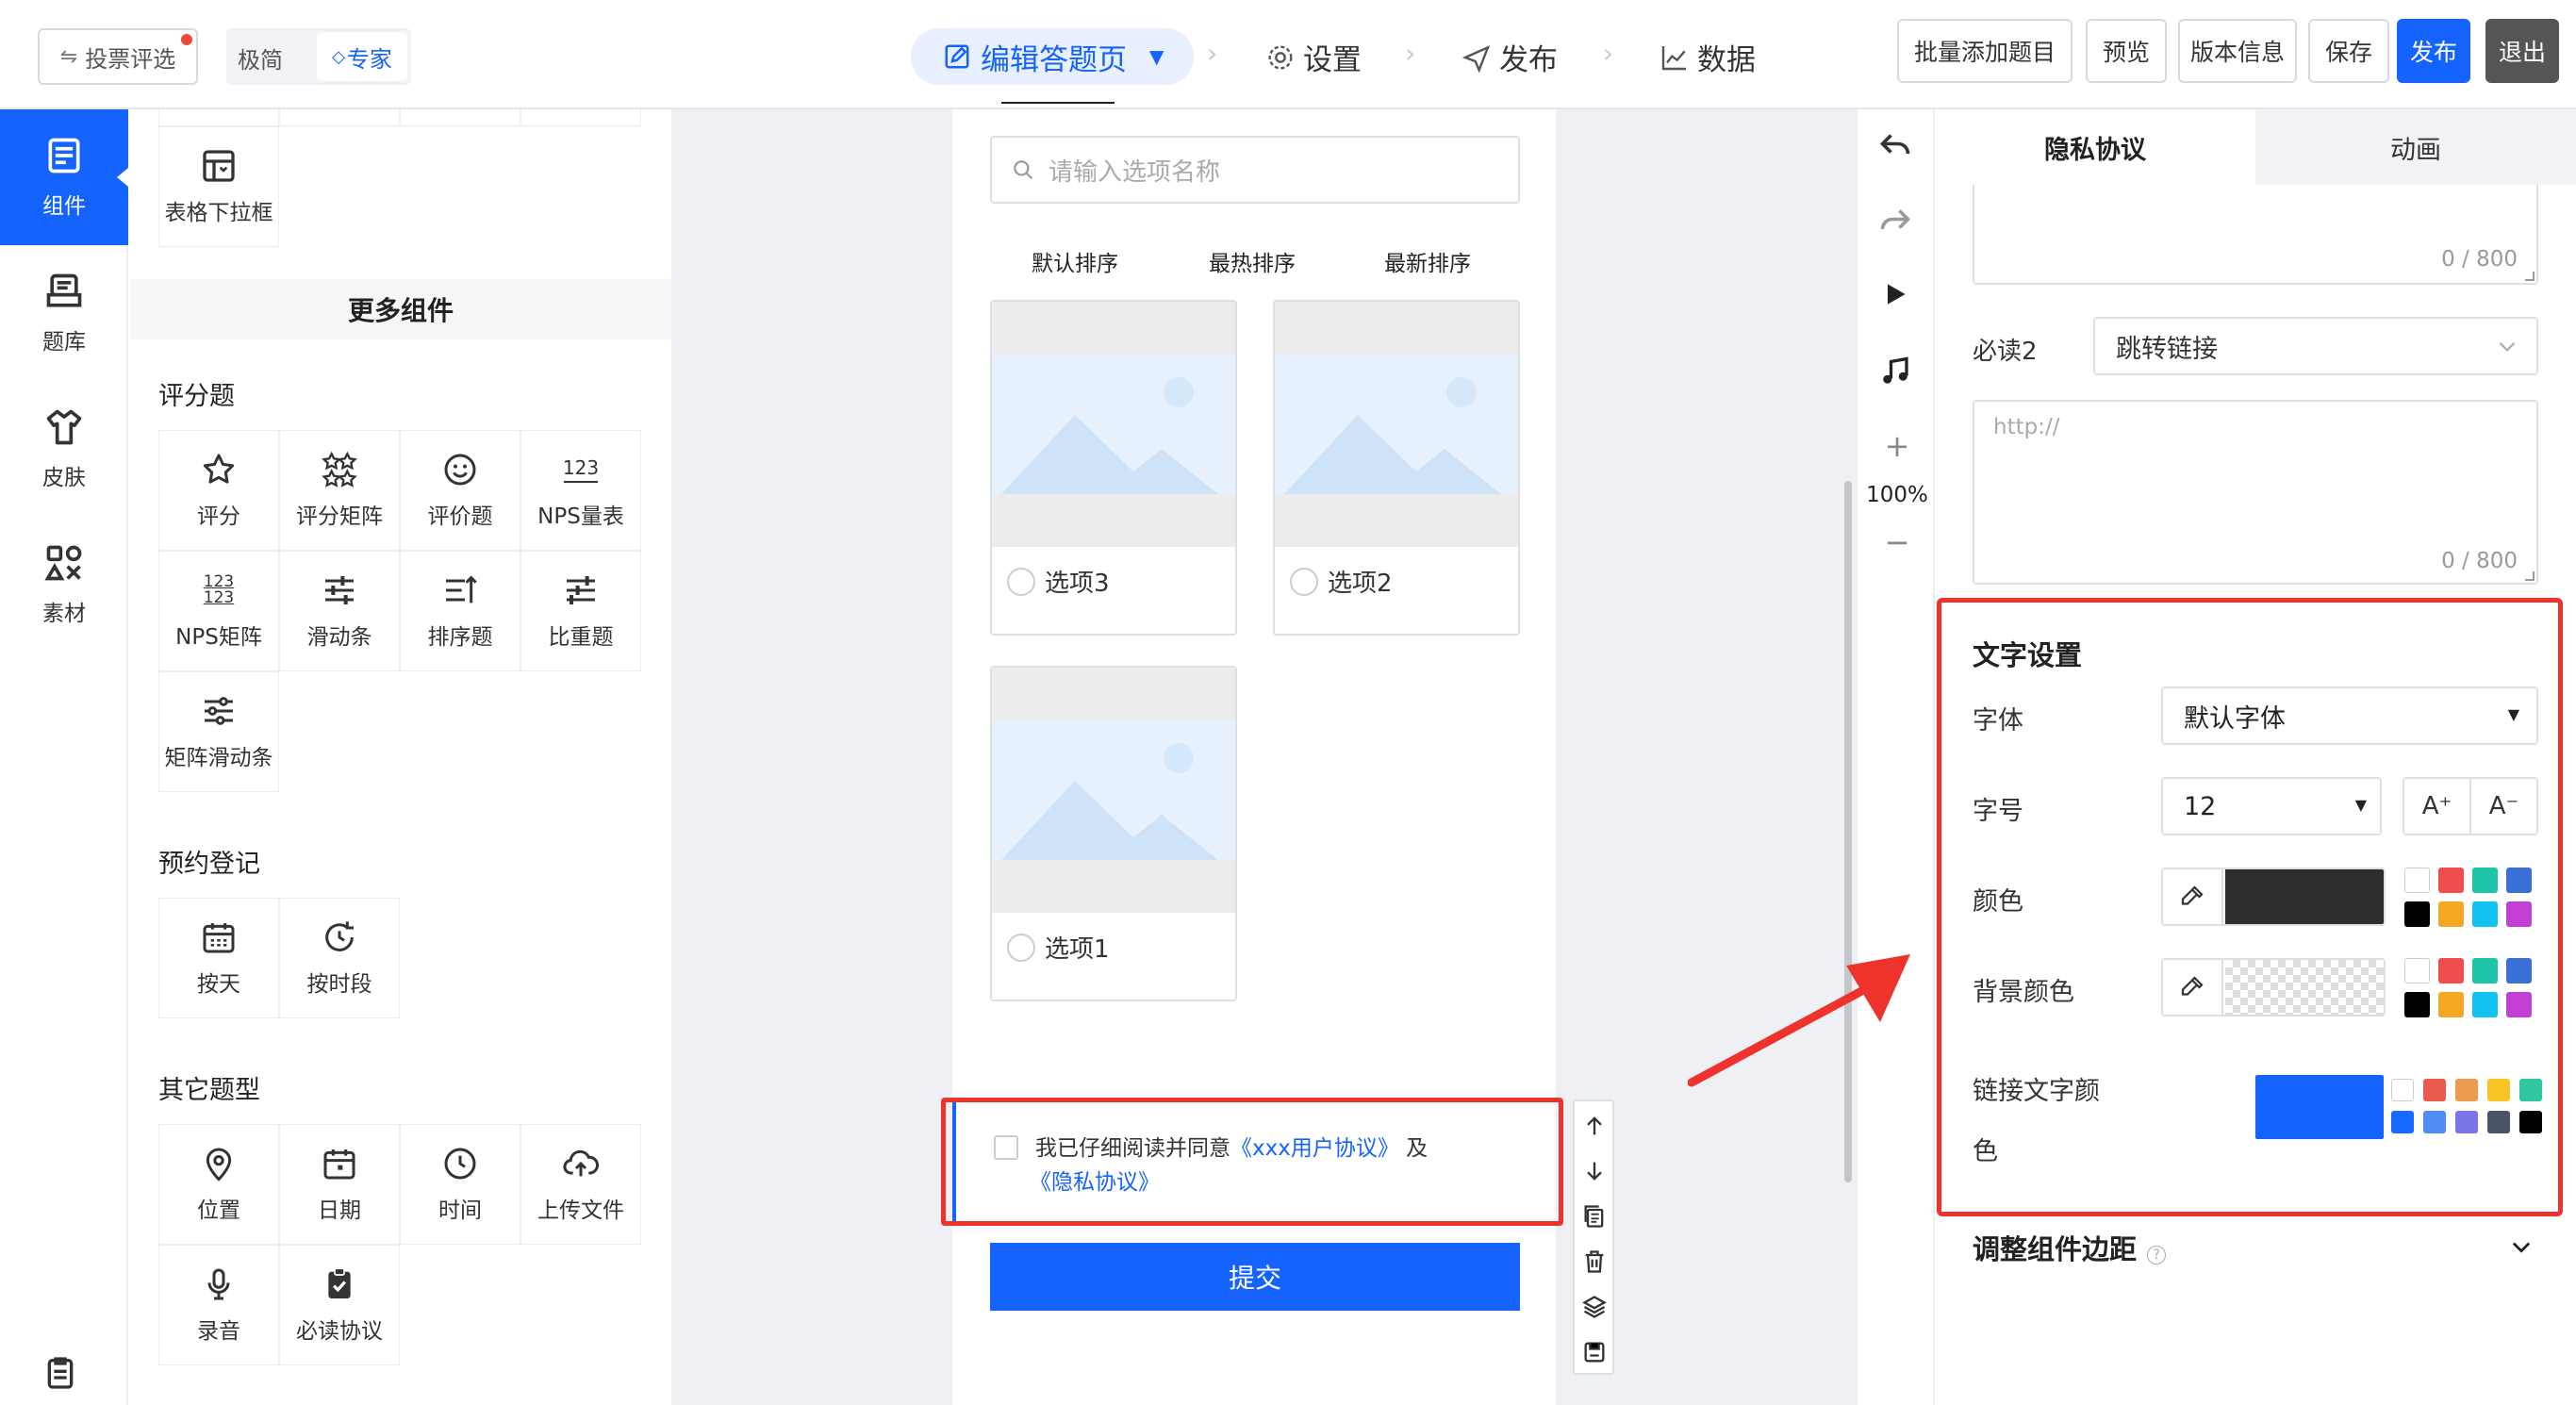 Image resolution: width=2576 pixels, height=1405 pixels. Describe the element at coordinates (1897, 446) in the screenshot. I see `zoom-in-button: +` at that location.